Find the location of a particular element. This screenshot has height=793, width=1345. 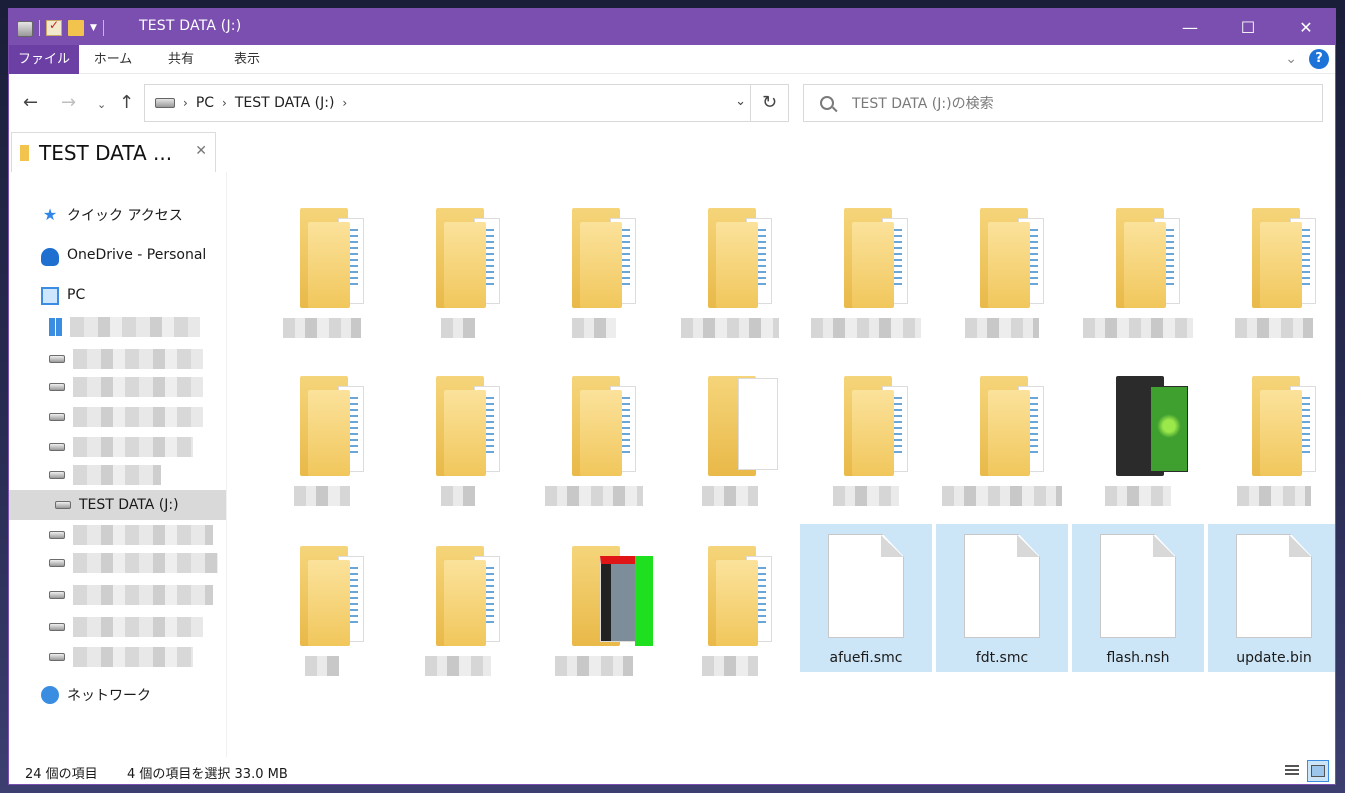

ribbon-right: ⌄ ? is located at coordinates (1307, 59).